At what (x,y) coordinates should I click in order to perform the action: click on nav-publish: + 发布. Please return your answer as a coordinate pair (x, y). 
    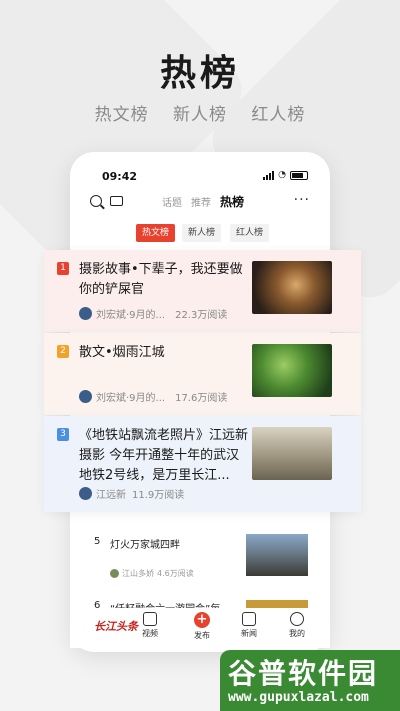
    Looking at the image, I should click on (202, 626).